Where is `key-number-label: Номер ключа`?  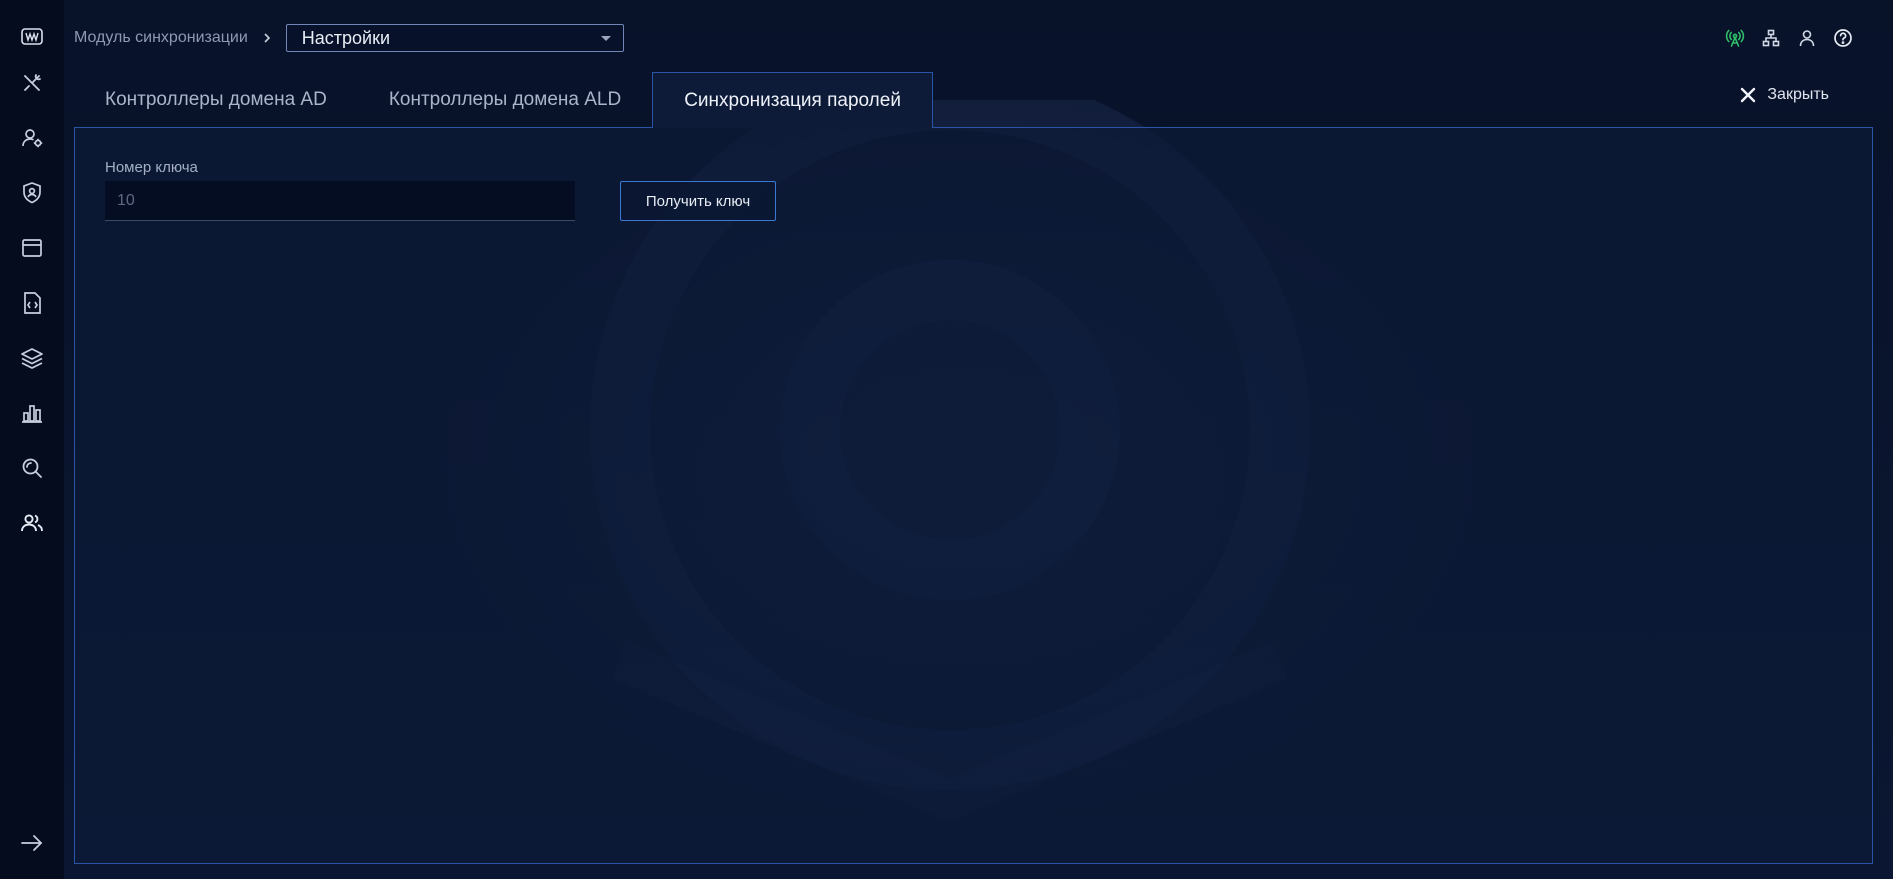 key-number-label: Номер ключа is located at coordinates (151, 167).